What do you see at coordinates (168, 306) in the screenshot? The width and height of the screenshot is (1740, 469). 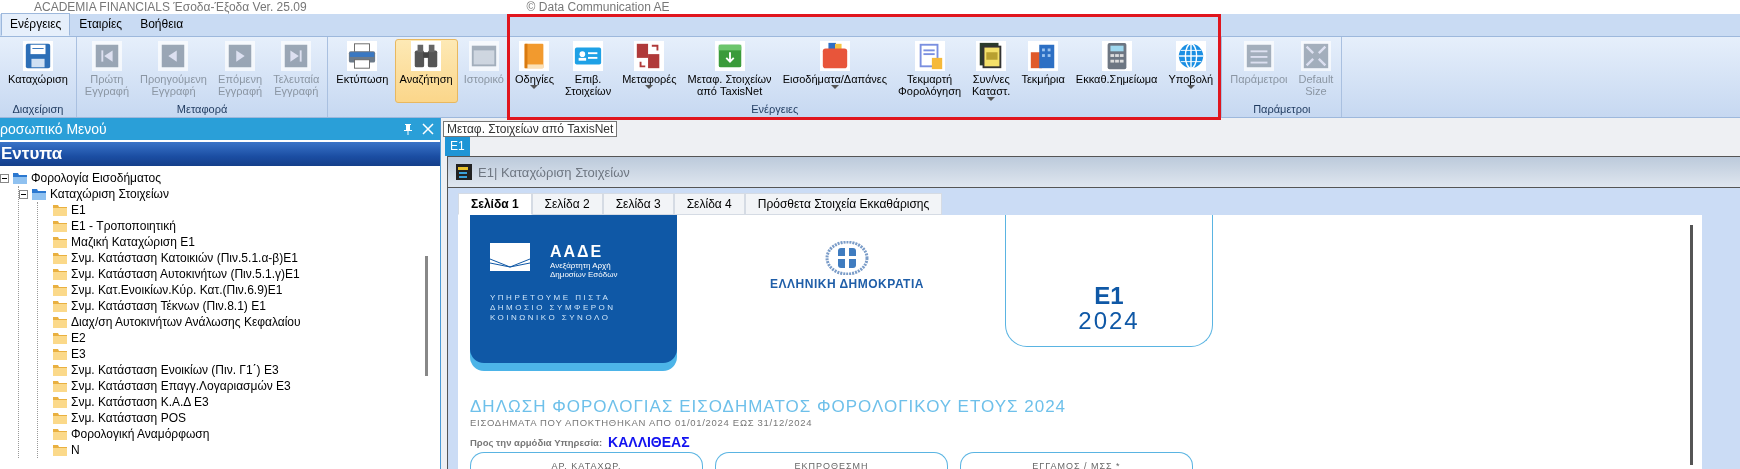 I see `tree-item: Σνμ. Κατάσταση Τέκνων (Πιν.8.1) E1` at bounding box center [168, 306].